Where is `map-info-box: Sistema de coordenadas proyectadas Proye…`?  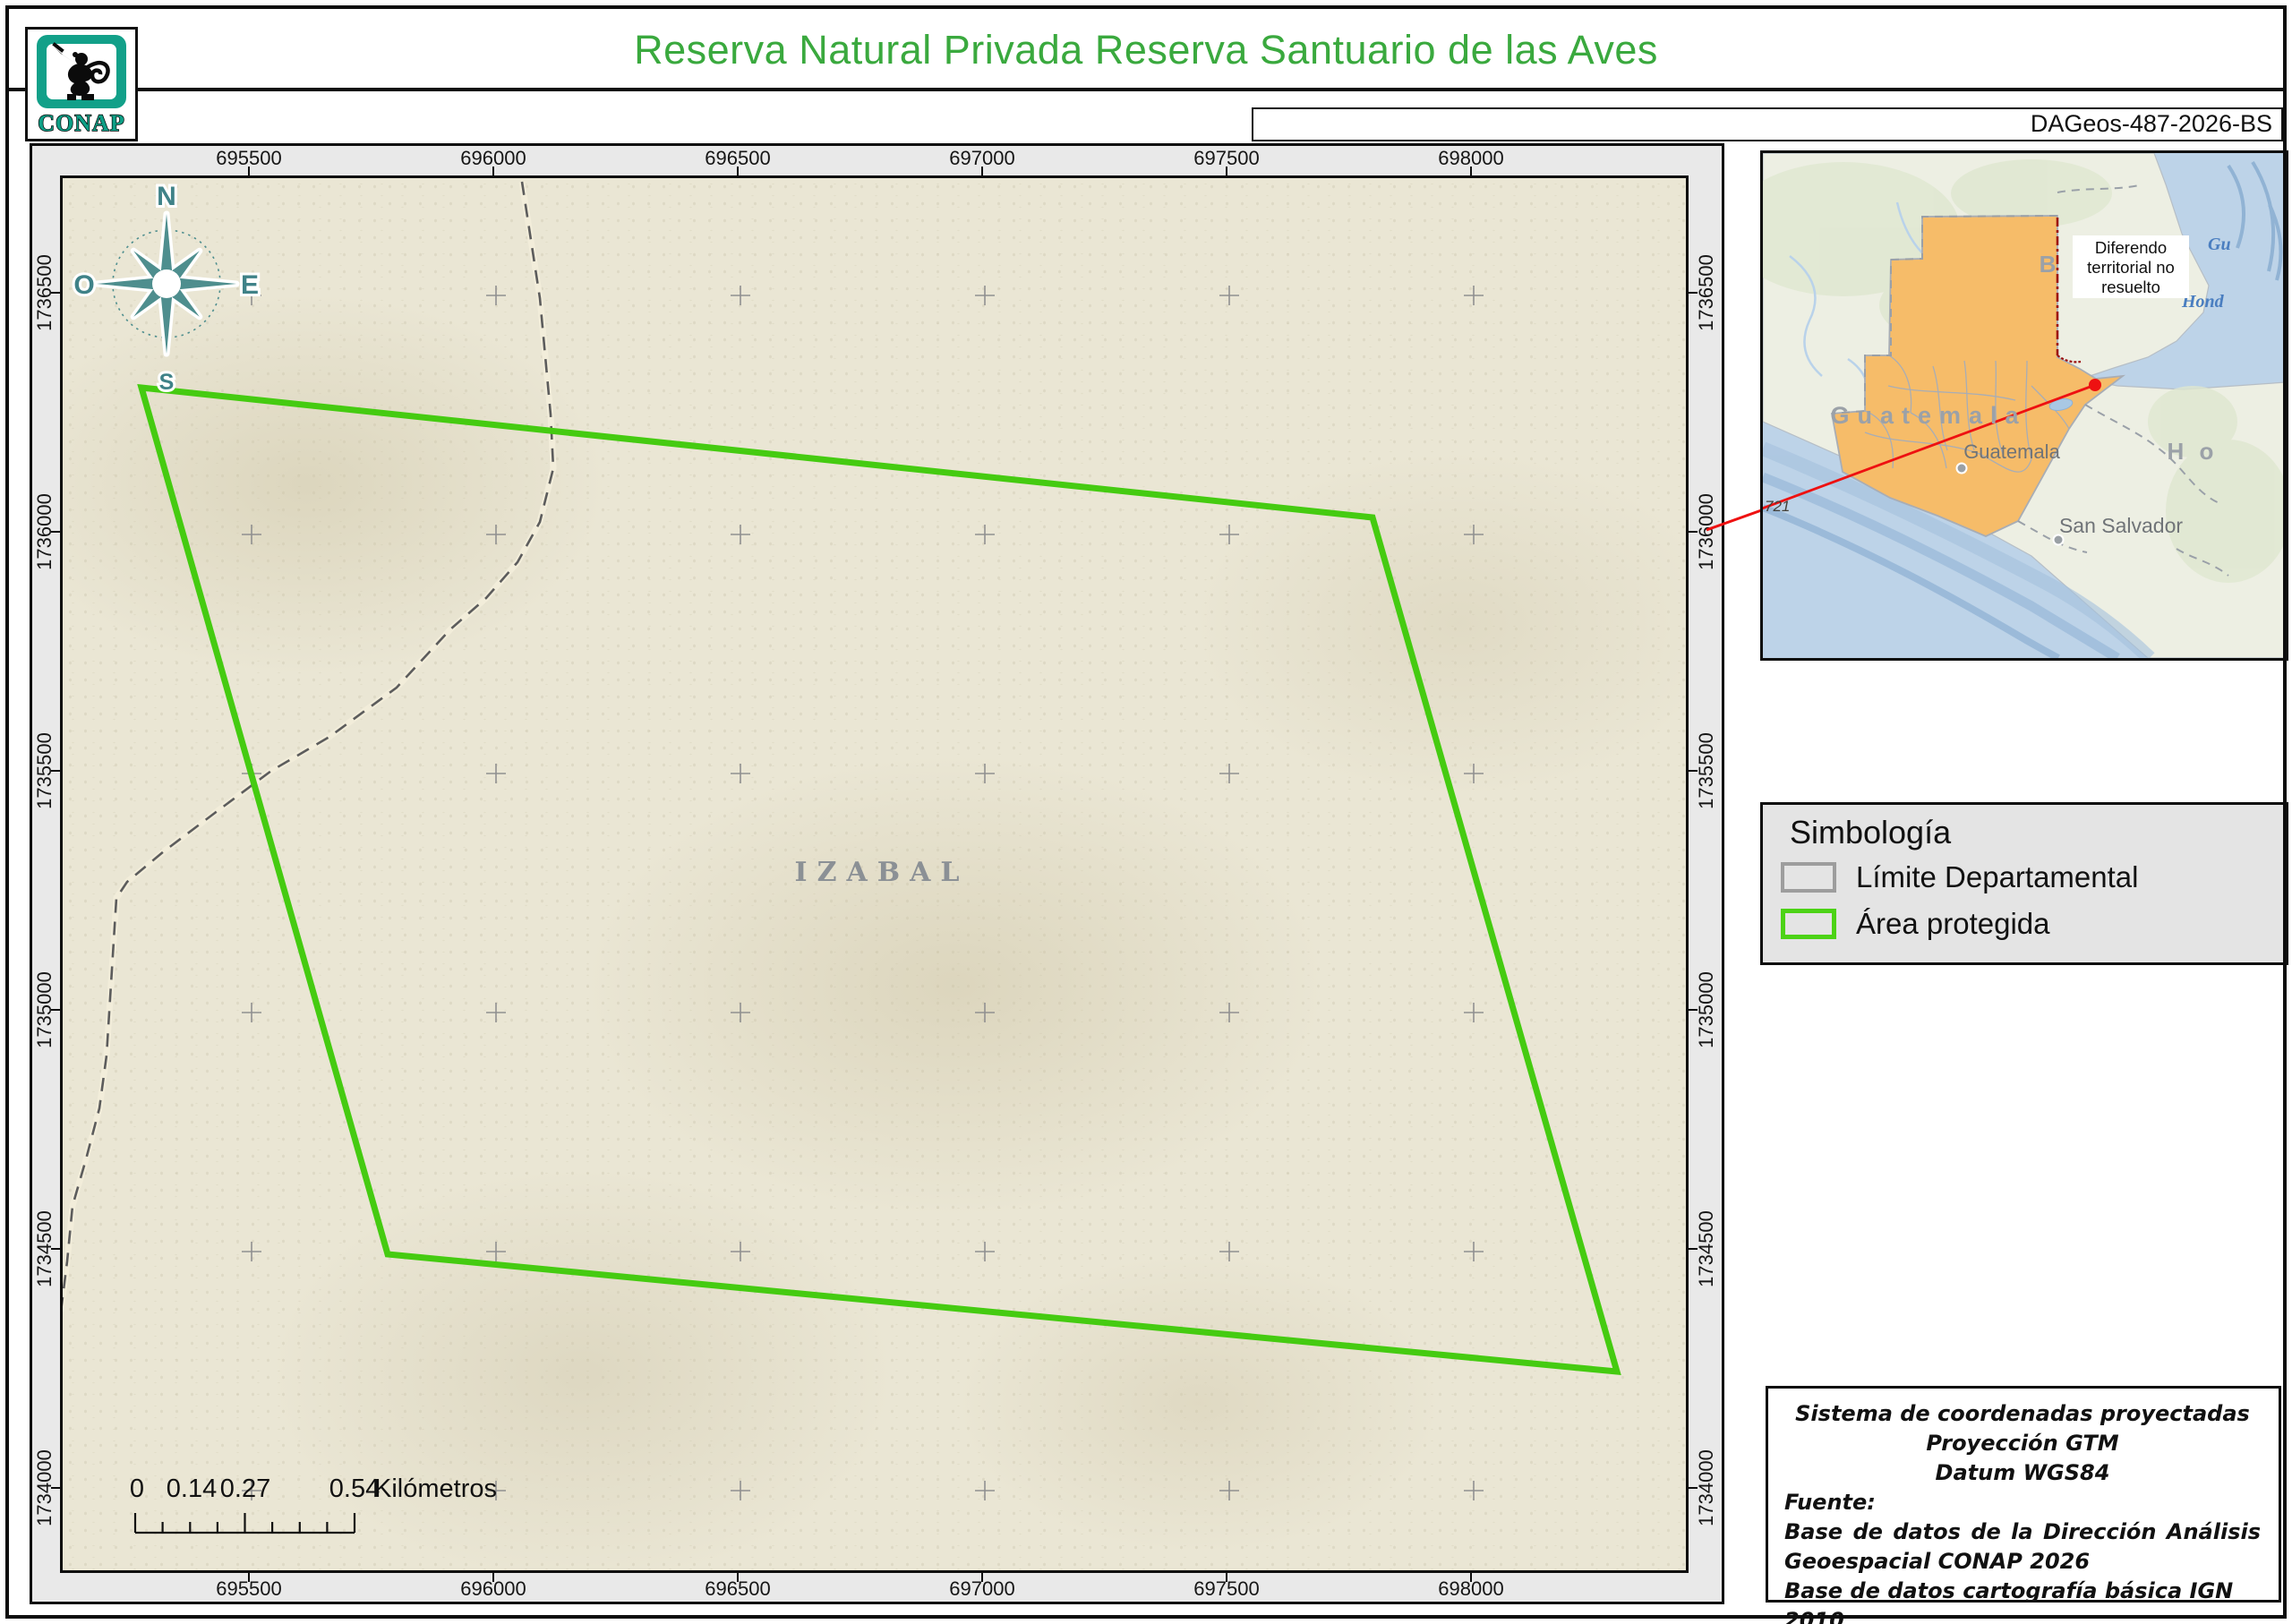
map-info-box: Sistema de coordenadas proyectadas Proye… is located at coordinates (2023, 1505).